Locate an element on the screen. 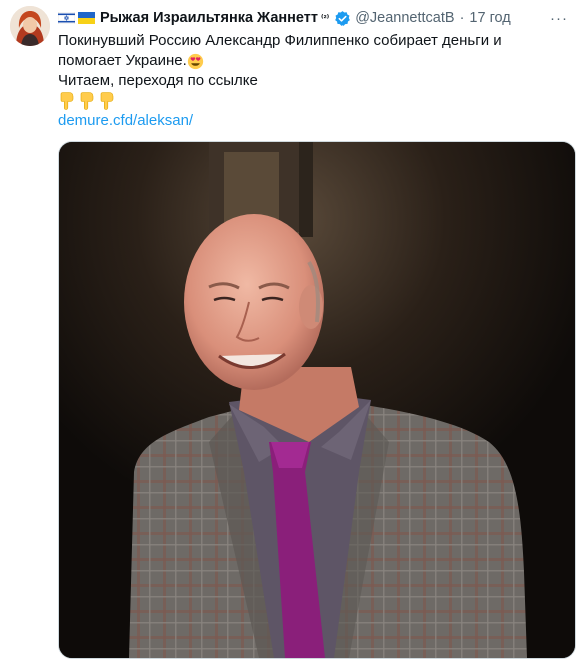  text-line-3: Читаем, переходя по ссылке is located at coordinates (158, 80).